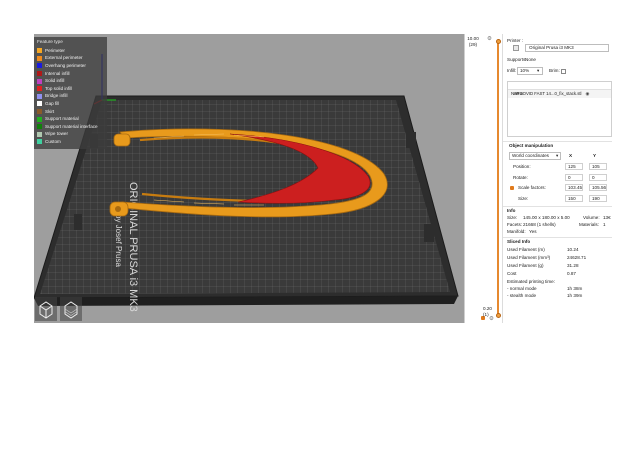 The height and width of the screenshot is (452, 640). Describe the element at coordinates (118, 240) in the screenshot. I see `bed-text-line2: by Josef Prusa` at that location.